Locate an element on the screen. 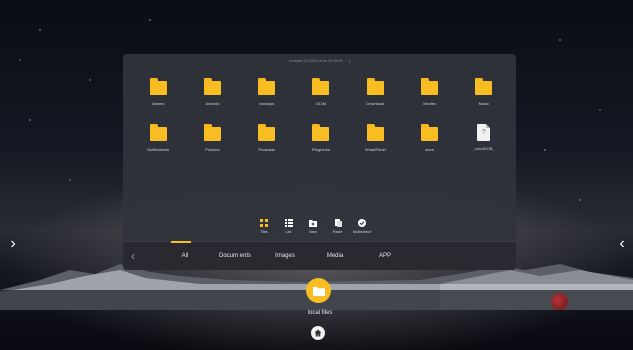 The image size is (633, 350). folder-item: Ringtones is located at coordinates (321, 141).